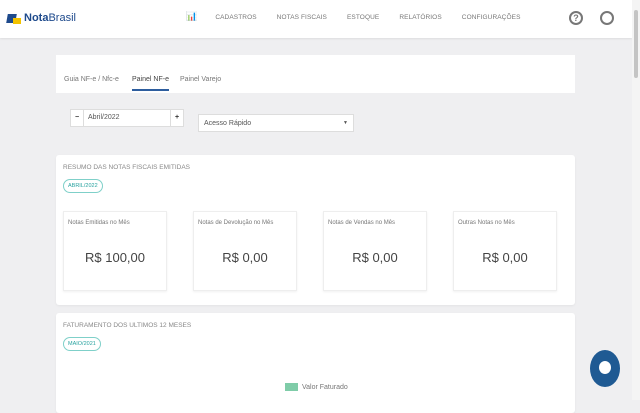 Image resolution: width=640 pixels, height=413 pixels. I want to click on legend-swatch, so click(291, 387).